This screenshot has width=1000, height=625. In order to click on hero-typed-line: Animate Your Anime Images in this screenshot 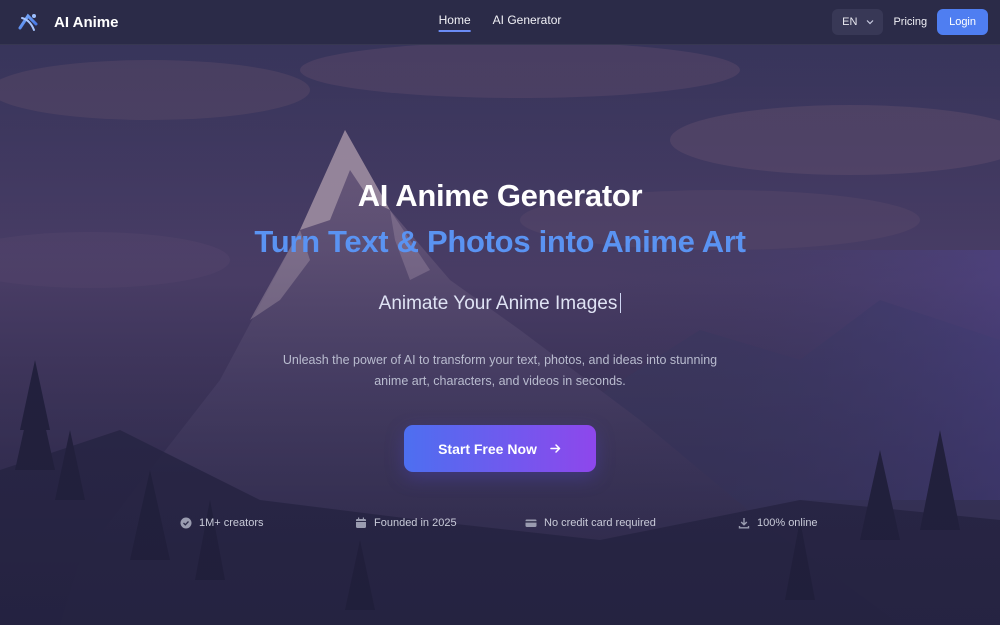, I will do `click(500, 304)`.